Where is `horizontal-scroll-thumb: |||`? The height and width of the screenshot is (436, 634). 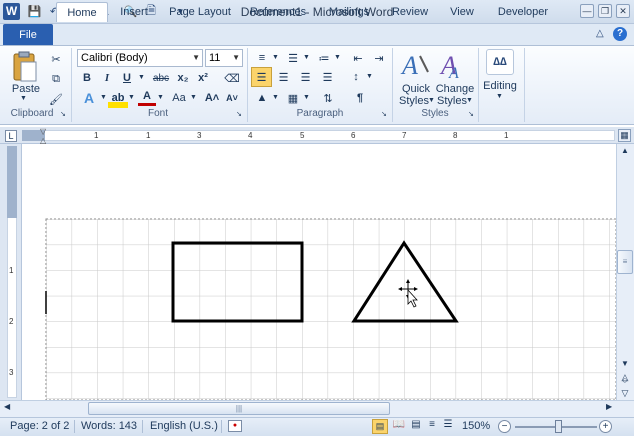 horizontal-scroll-thumb: ||| is located at coordinates (239, 408).